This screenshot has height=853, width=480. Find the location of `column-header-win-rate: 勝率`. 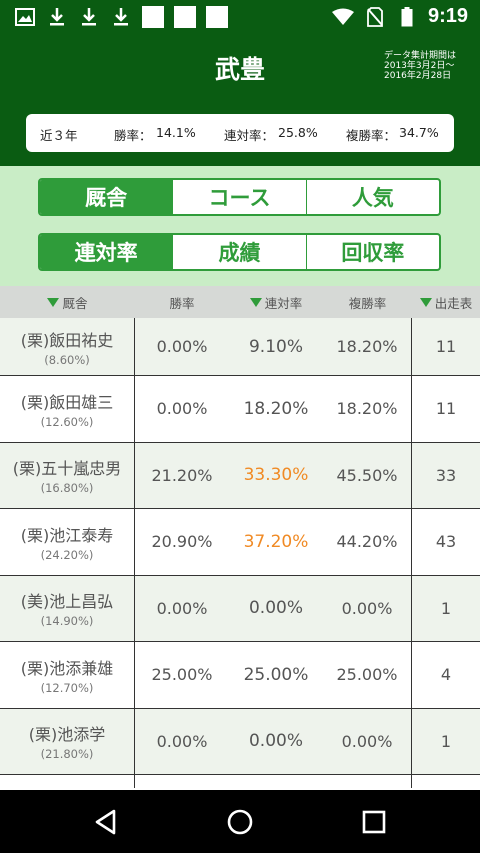

column-header-win-rate: 勝率 is located at coordinates (182, 302).